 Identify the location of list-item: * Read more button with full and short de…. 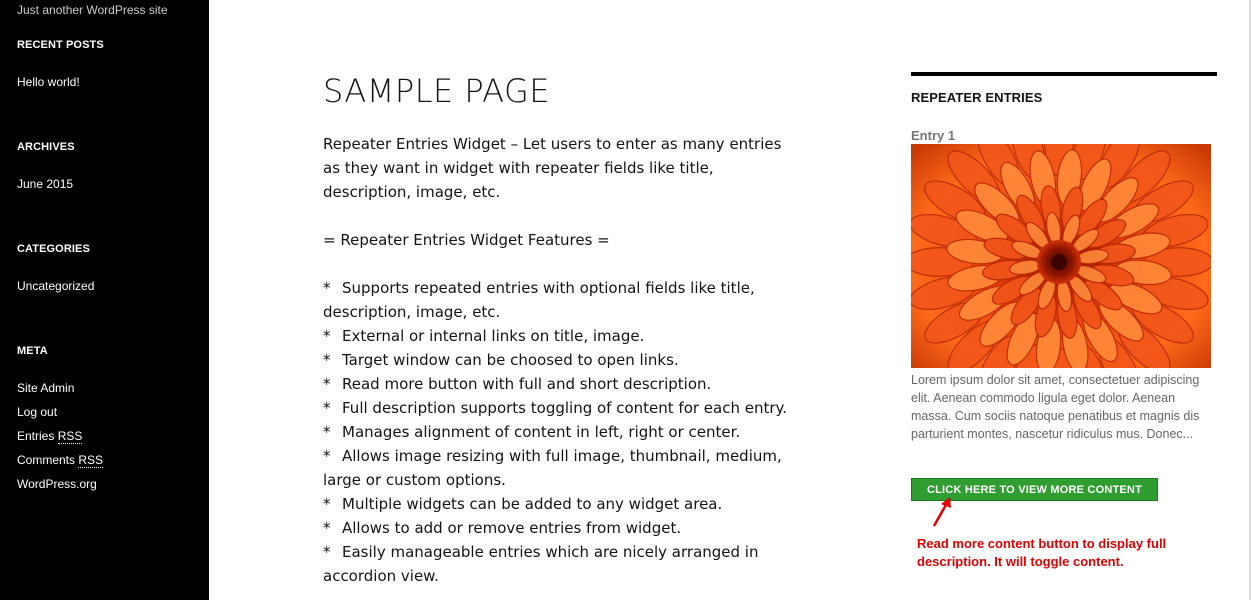
(517, 384).